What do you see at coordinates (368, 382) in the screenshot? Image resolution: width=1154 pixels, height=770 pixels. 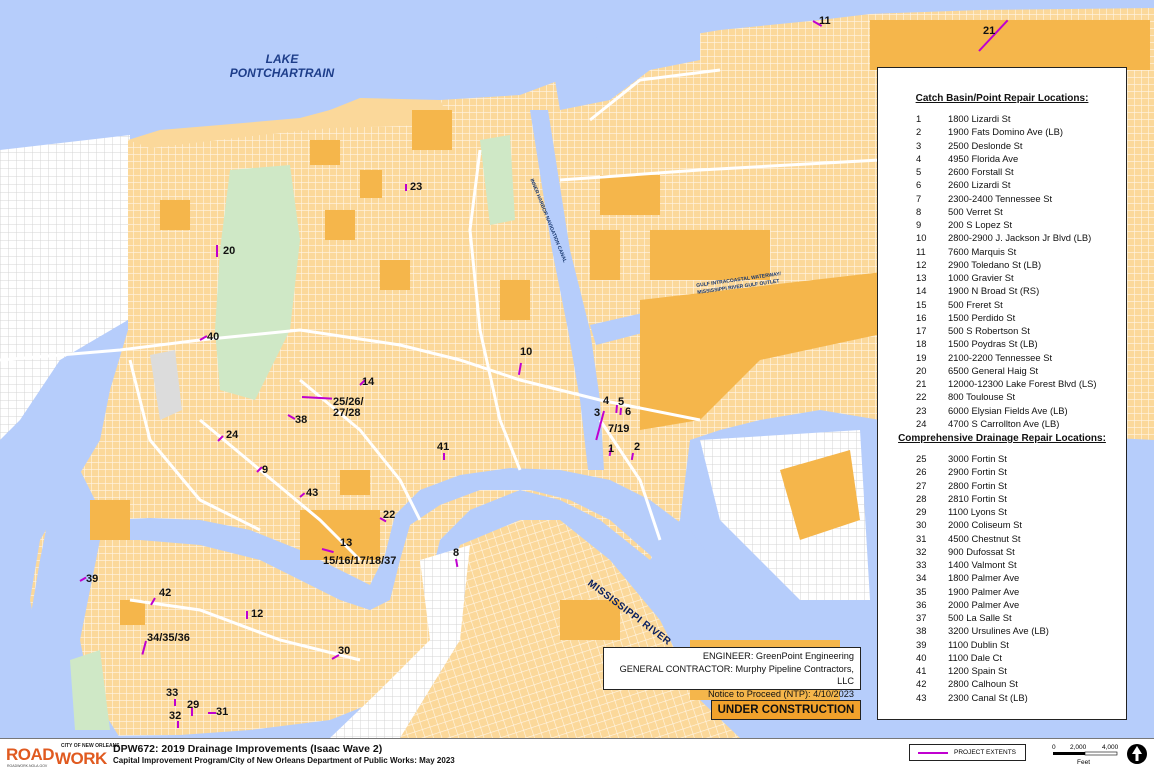 I see `project-label: 14` at bounding box center [368, 382].